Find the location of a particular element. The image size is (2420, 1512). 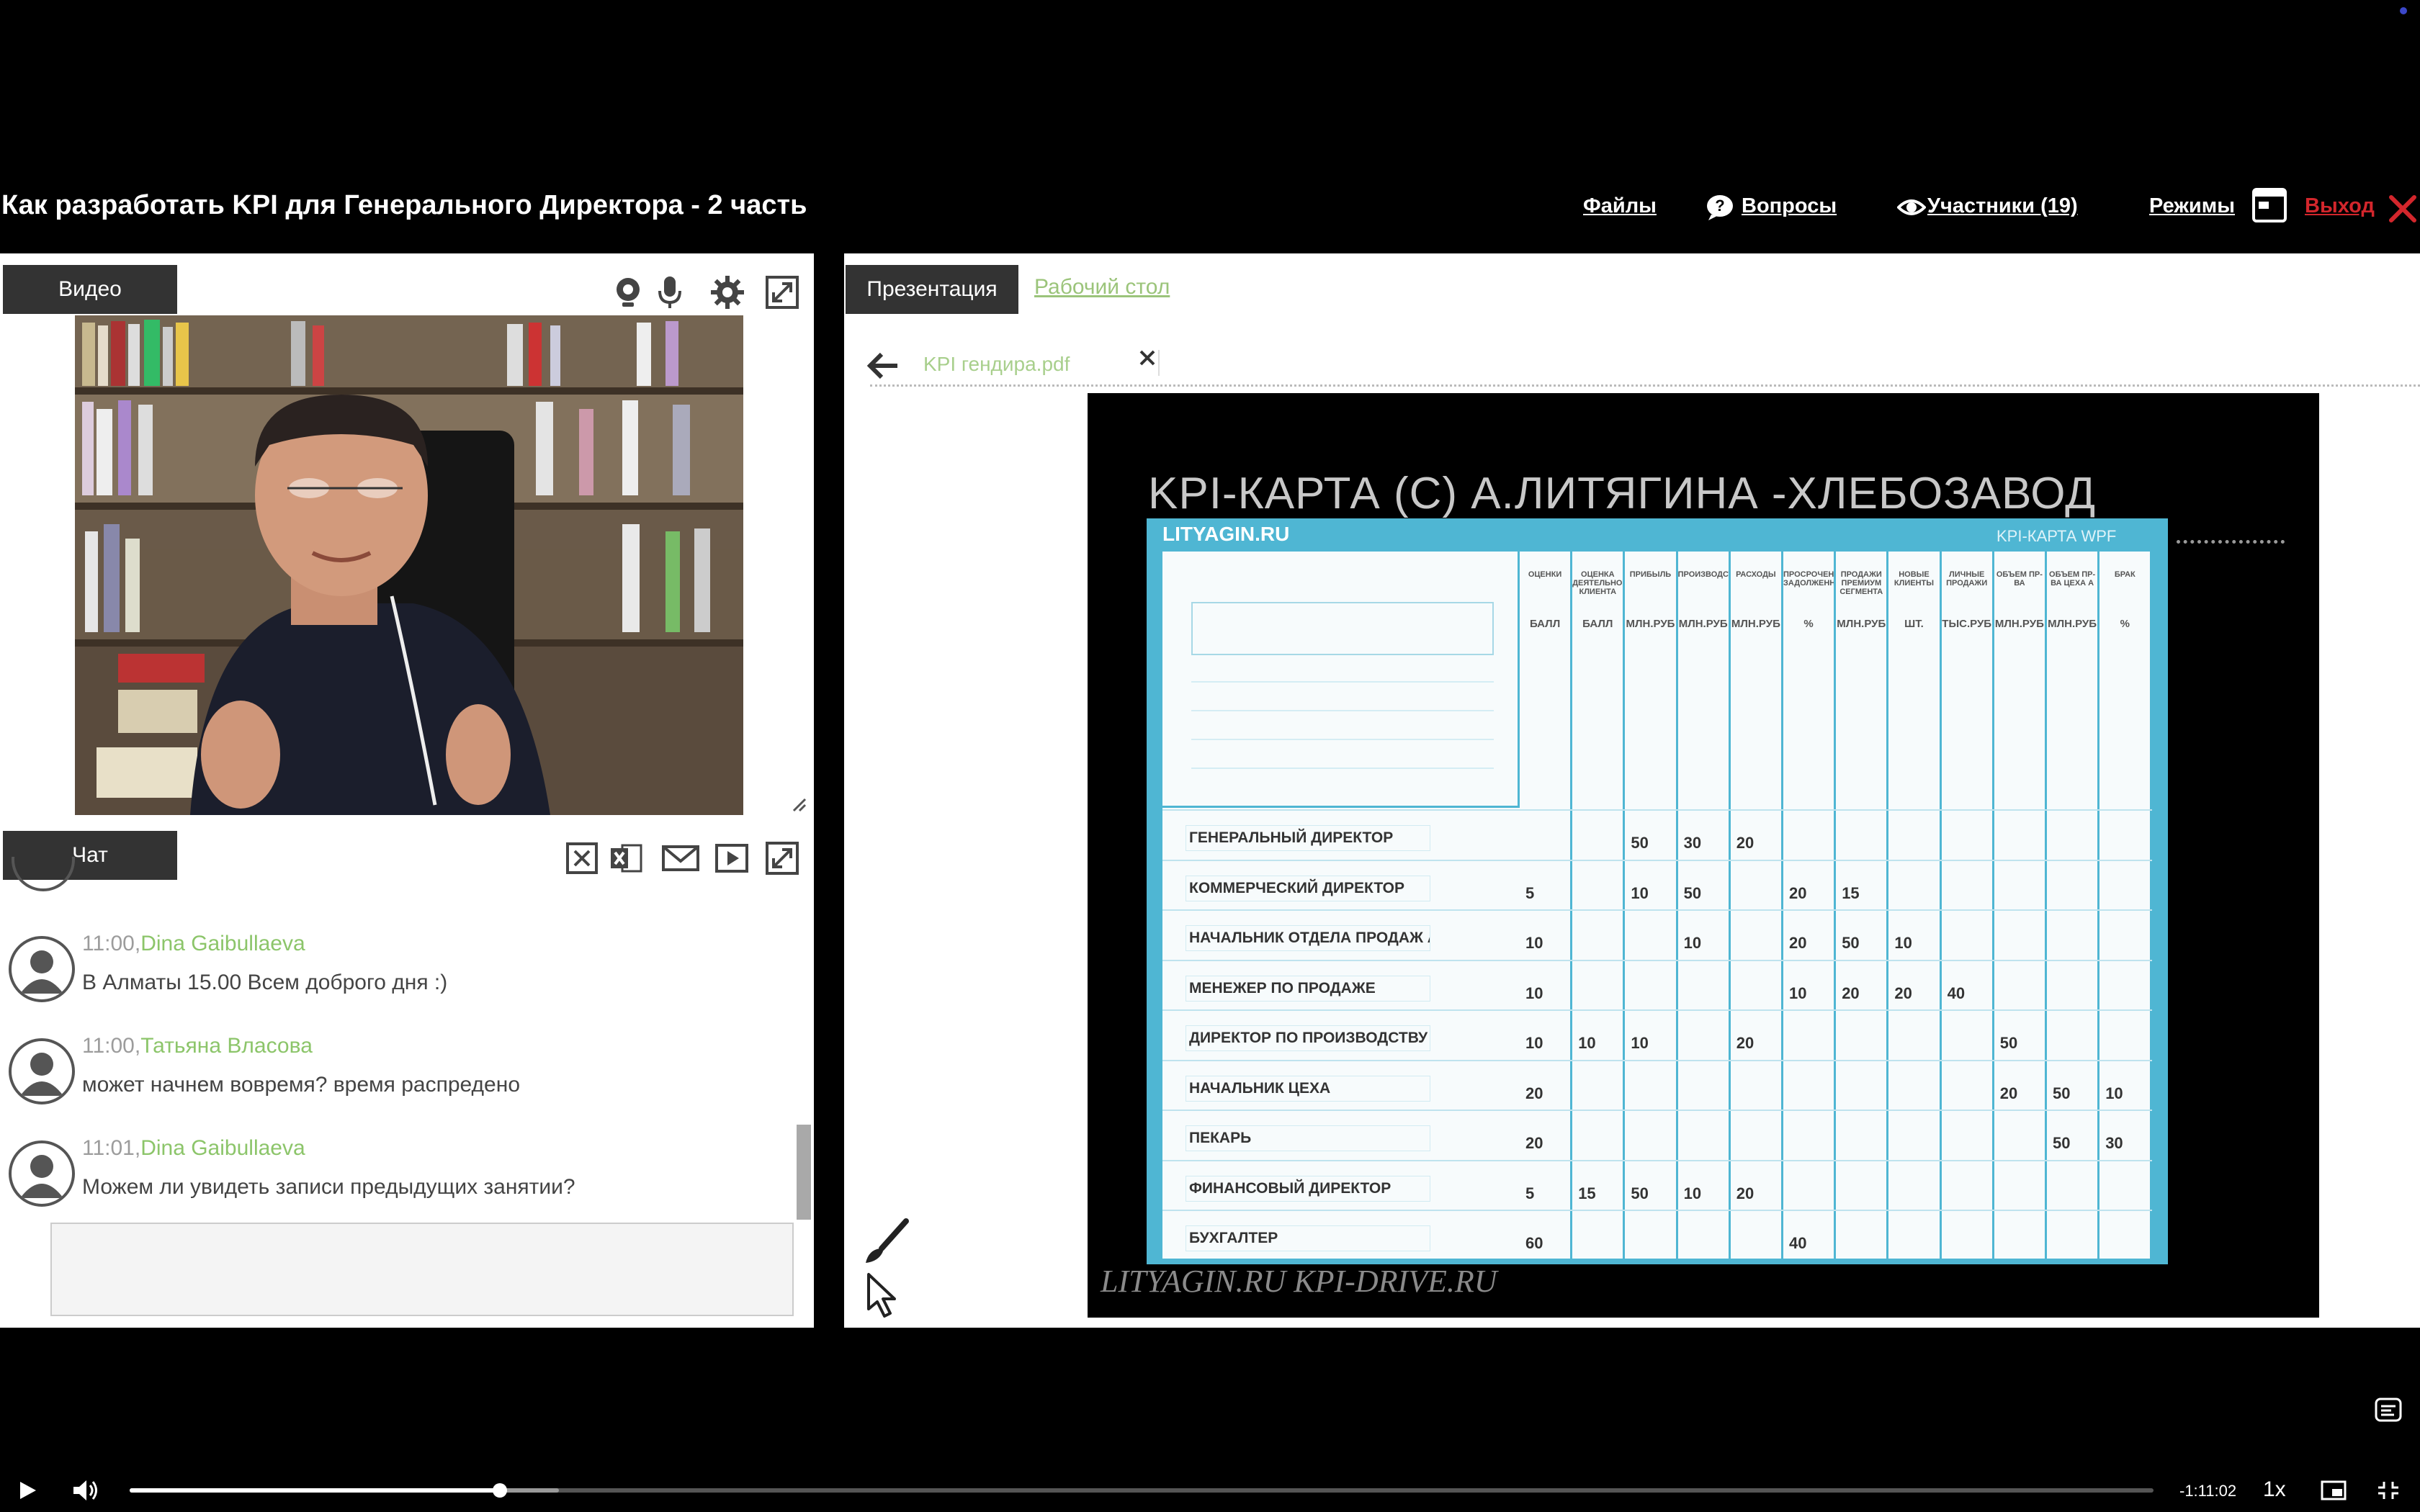

file-tab-underline is located at coordinates (1645, 385).